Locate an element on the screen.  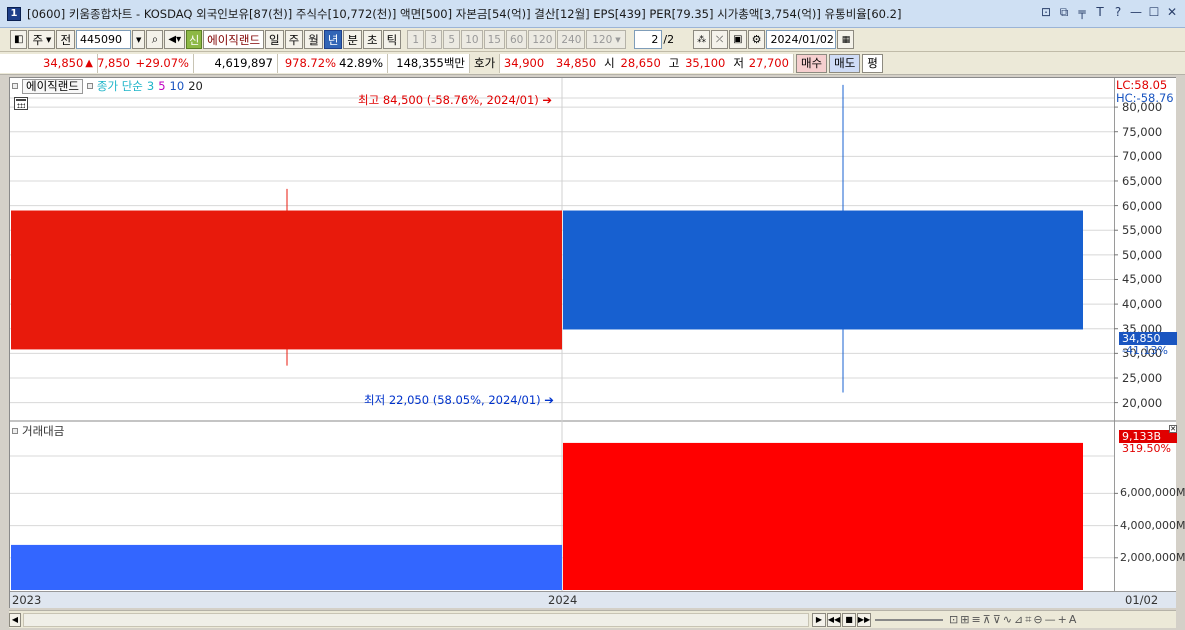
calendar-icon is located at coordinates (21, 103).